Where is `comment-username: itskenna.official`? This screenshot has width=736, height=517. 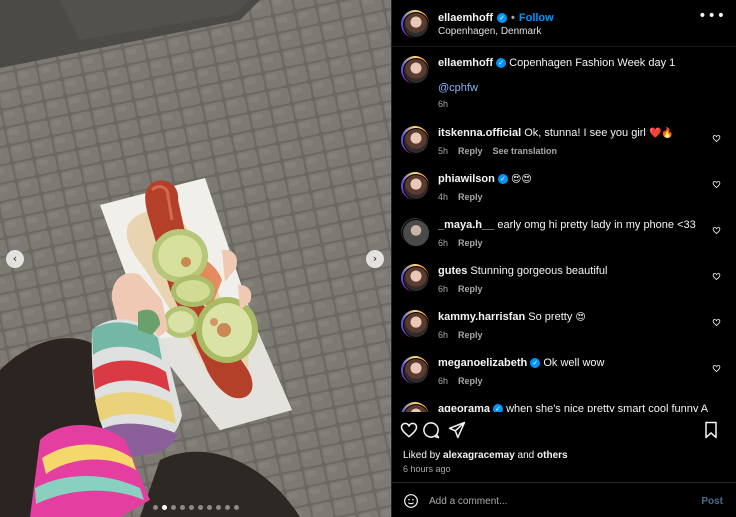 comment-username: itskenna.official is located at coordinates (479, 133).